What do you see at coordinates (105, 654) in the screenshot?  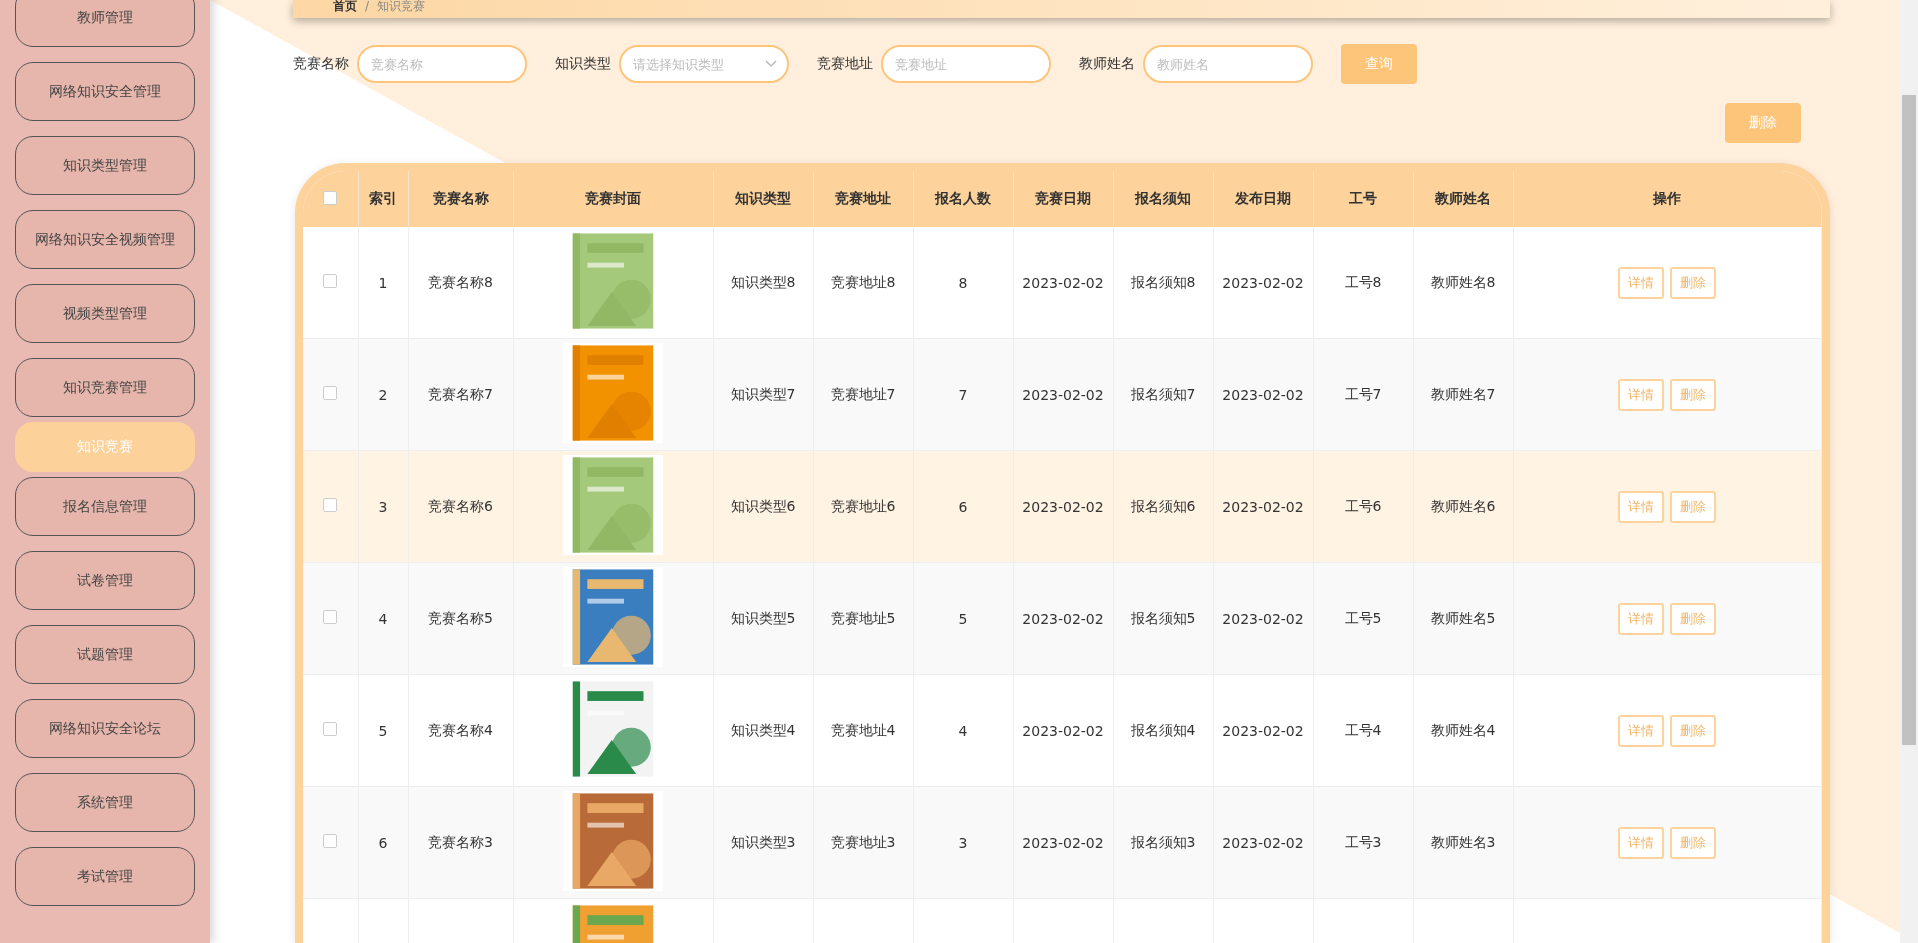 I see `sidebar-item: 试题管理` at bounding box center [105, 654].